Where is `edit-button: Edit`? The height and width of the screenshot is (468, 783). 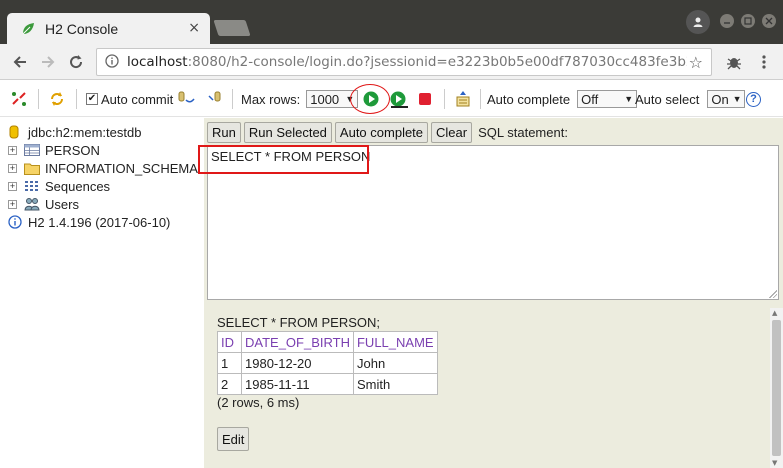 edit-button: Edit is located at coordinates (233, 439).